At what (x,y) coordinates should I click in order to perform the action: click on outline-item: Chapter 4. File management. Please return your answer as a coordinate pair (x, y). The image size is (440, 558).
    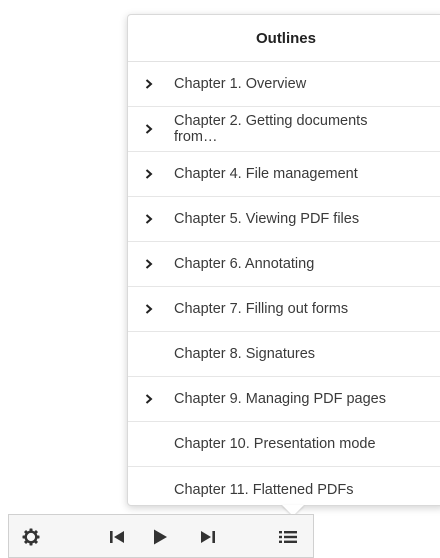
    Looking at the image, I should click on (284, 174).